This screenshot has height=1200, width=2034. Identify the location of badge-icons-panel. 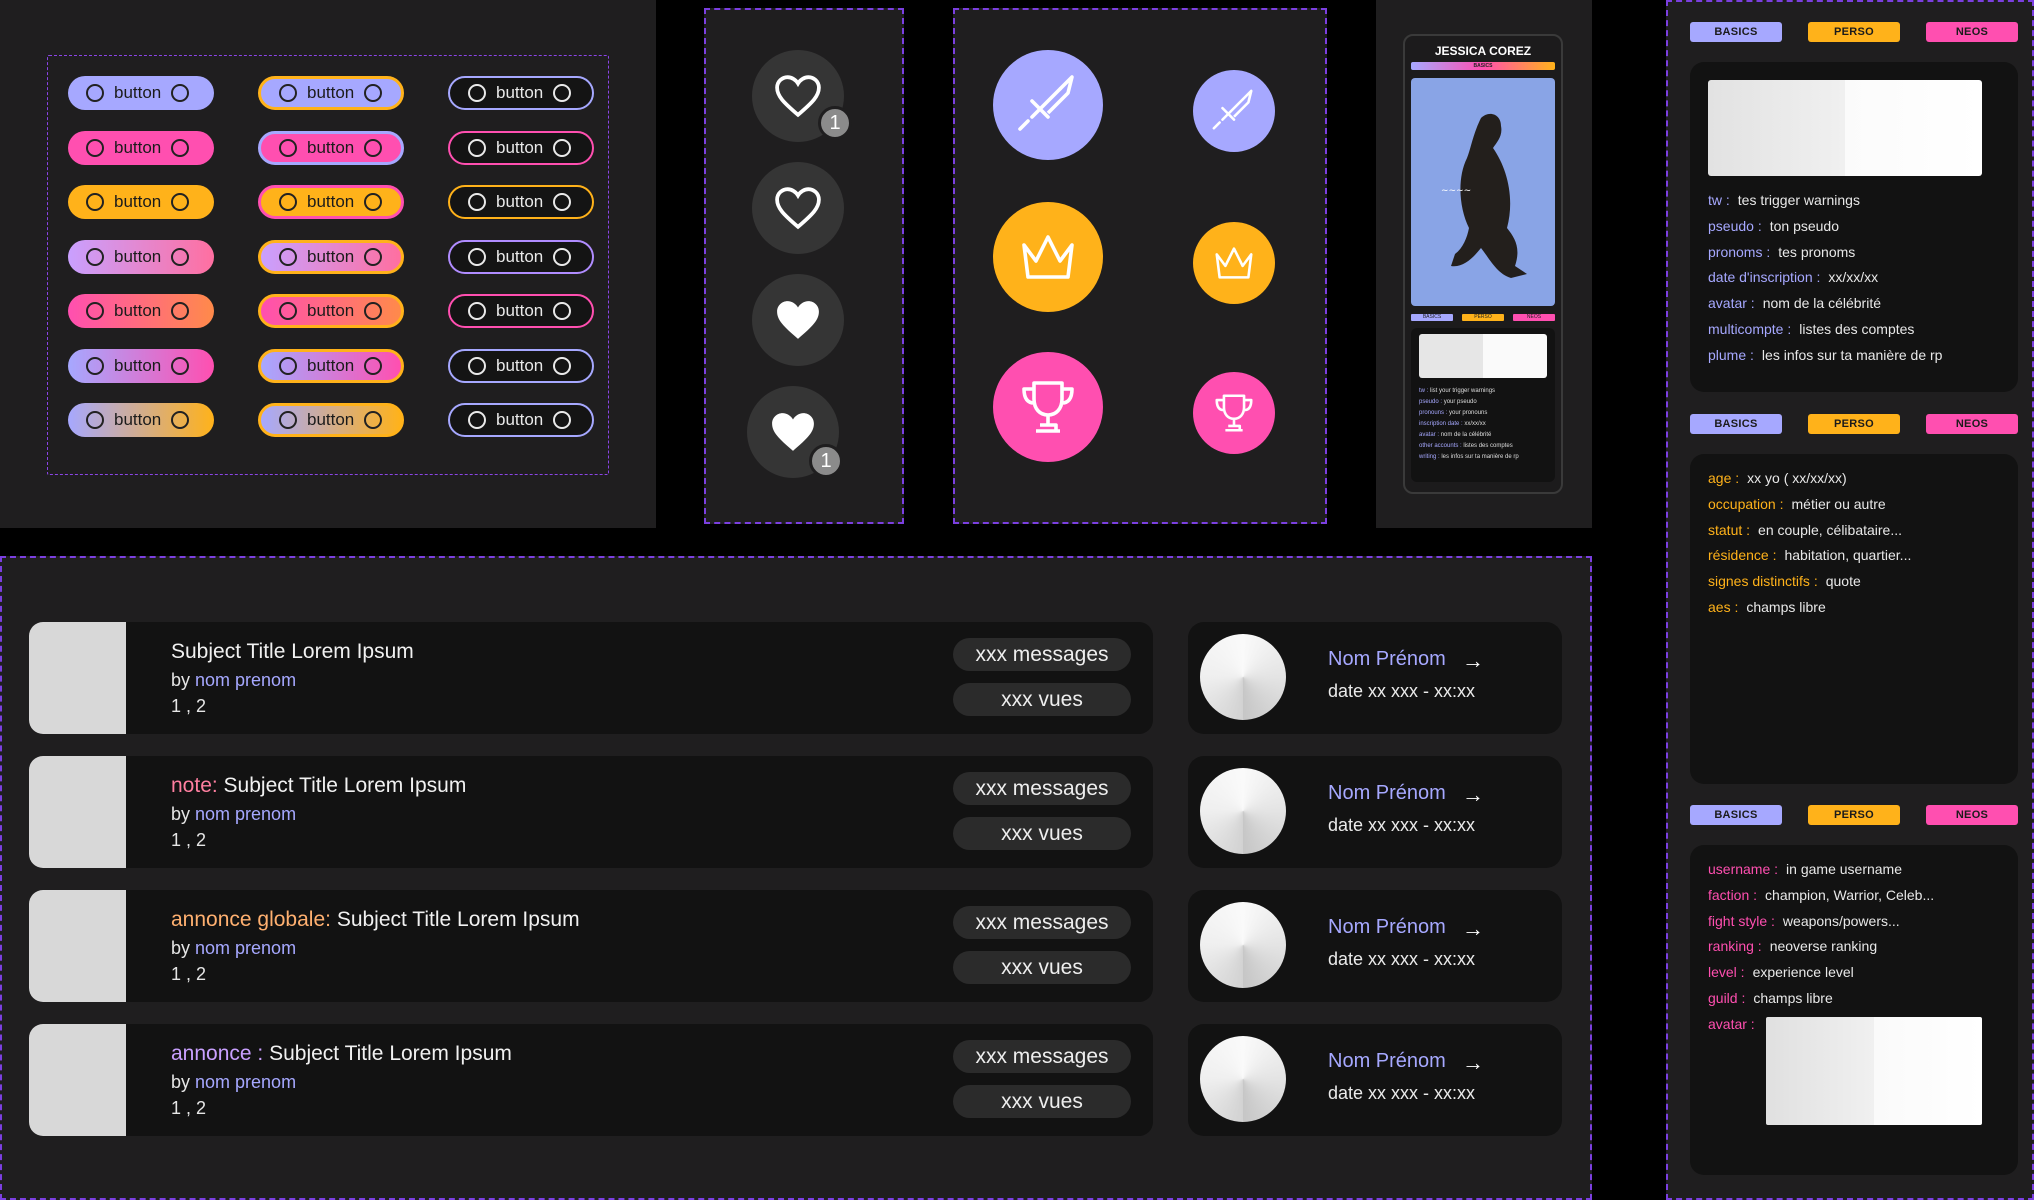
(1140, 266).